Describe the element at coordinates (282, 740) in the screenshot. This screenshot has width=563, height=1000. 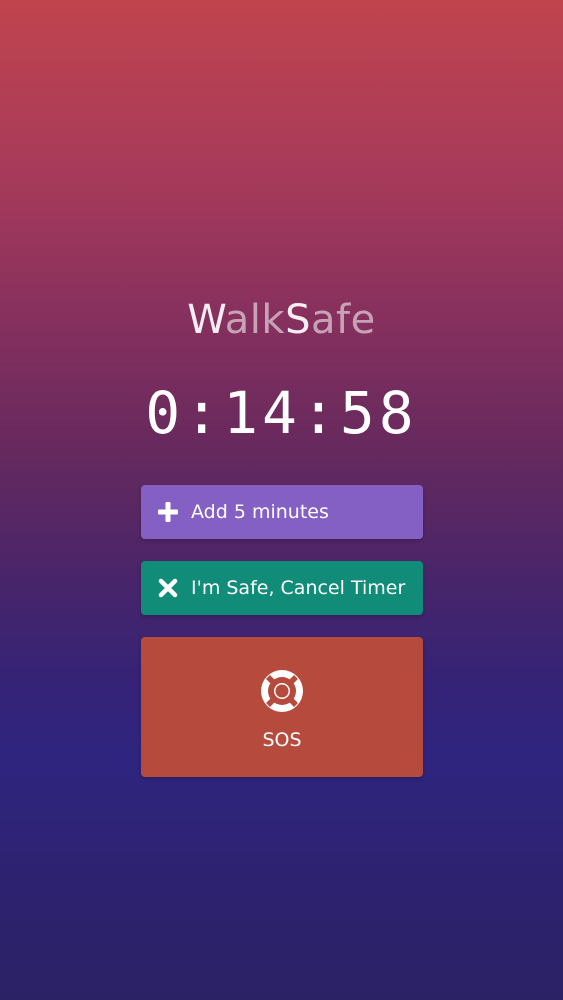
I see `sos-label: SOS` at that location.